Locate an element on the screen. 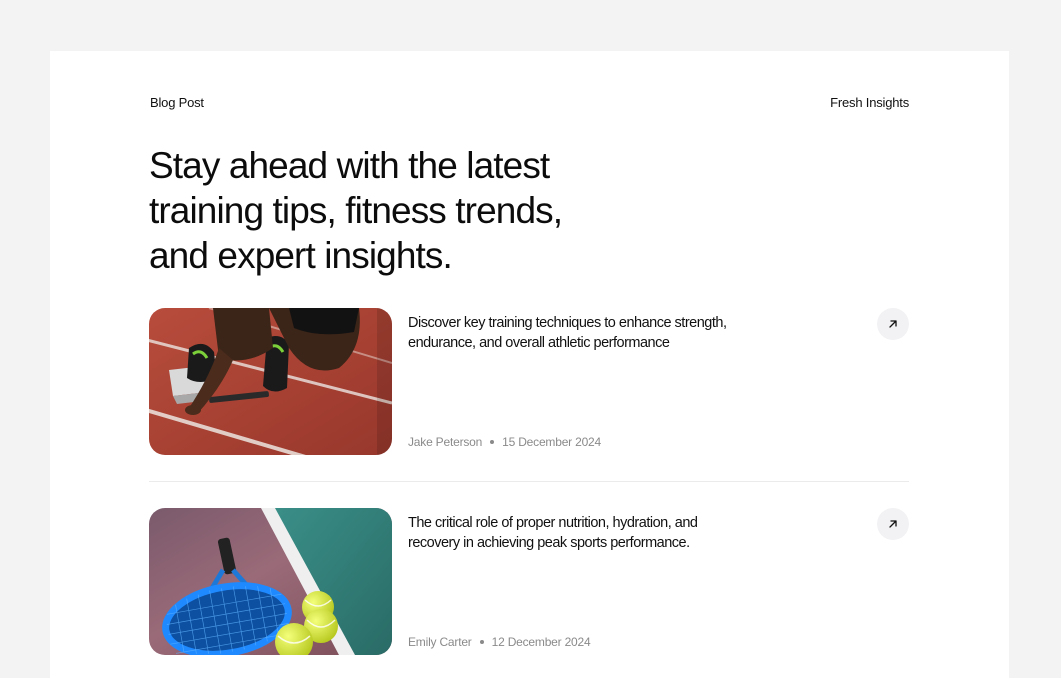 This screenshot has height=678, width=1061. blog-header: Blog Post Fresh Insights is located at coordinates (529, 102).